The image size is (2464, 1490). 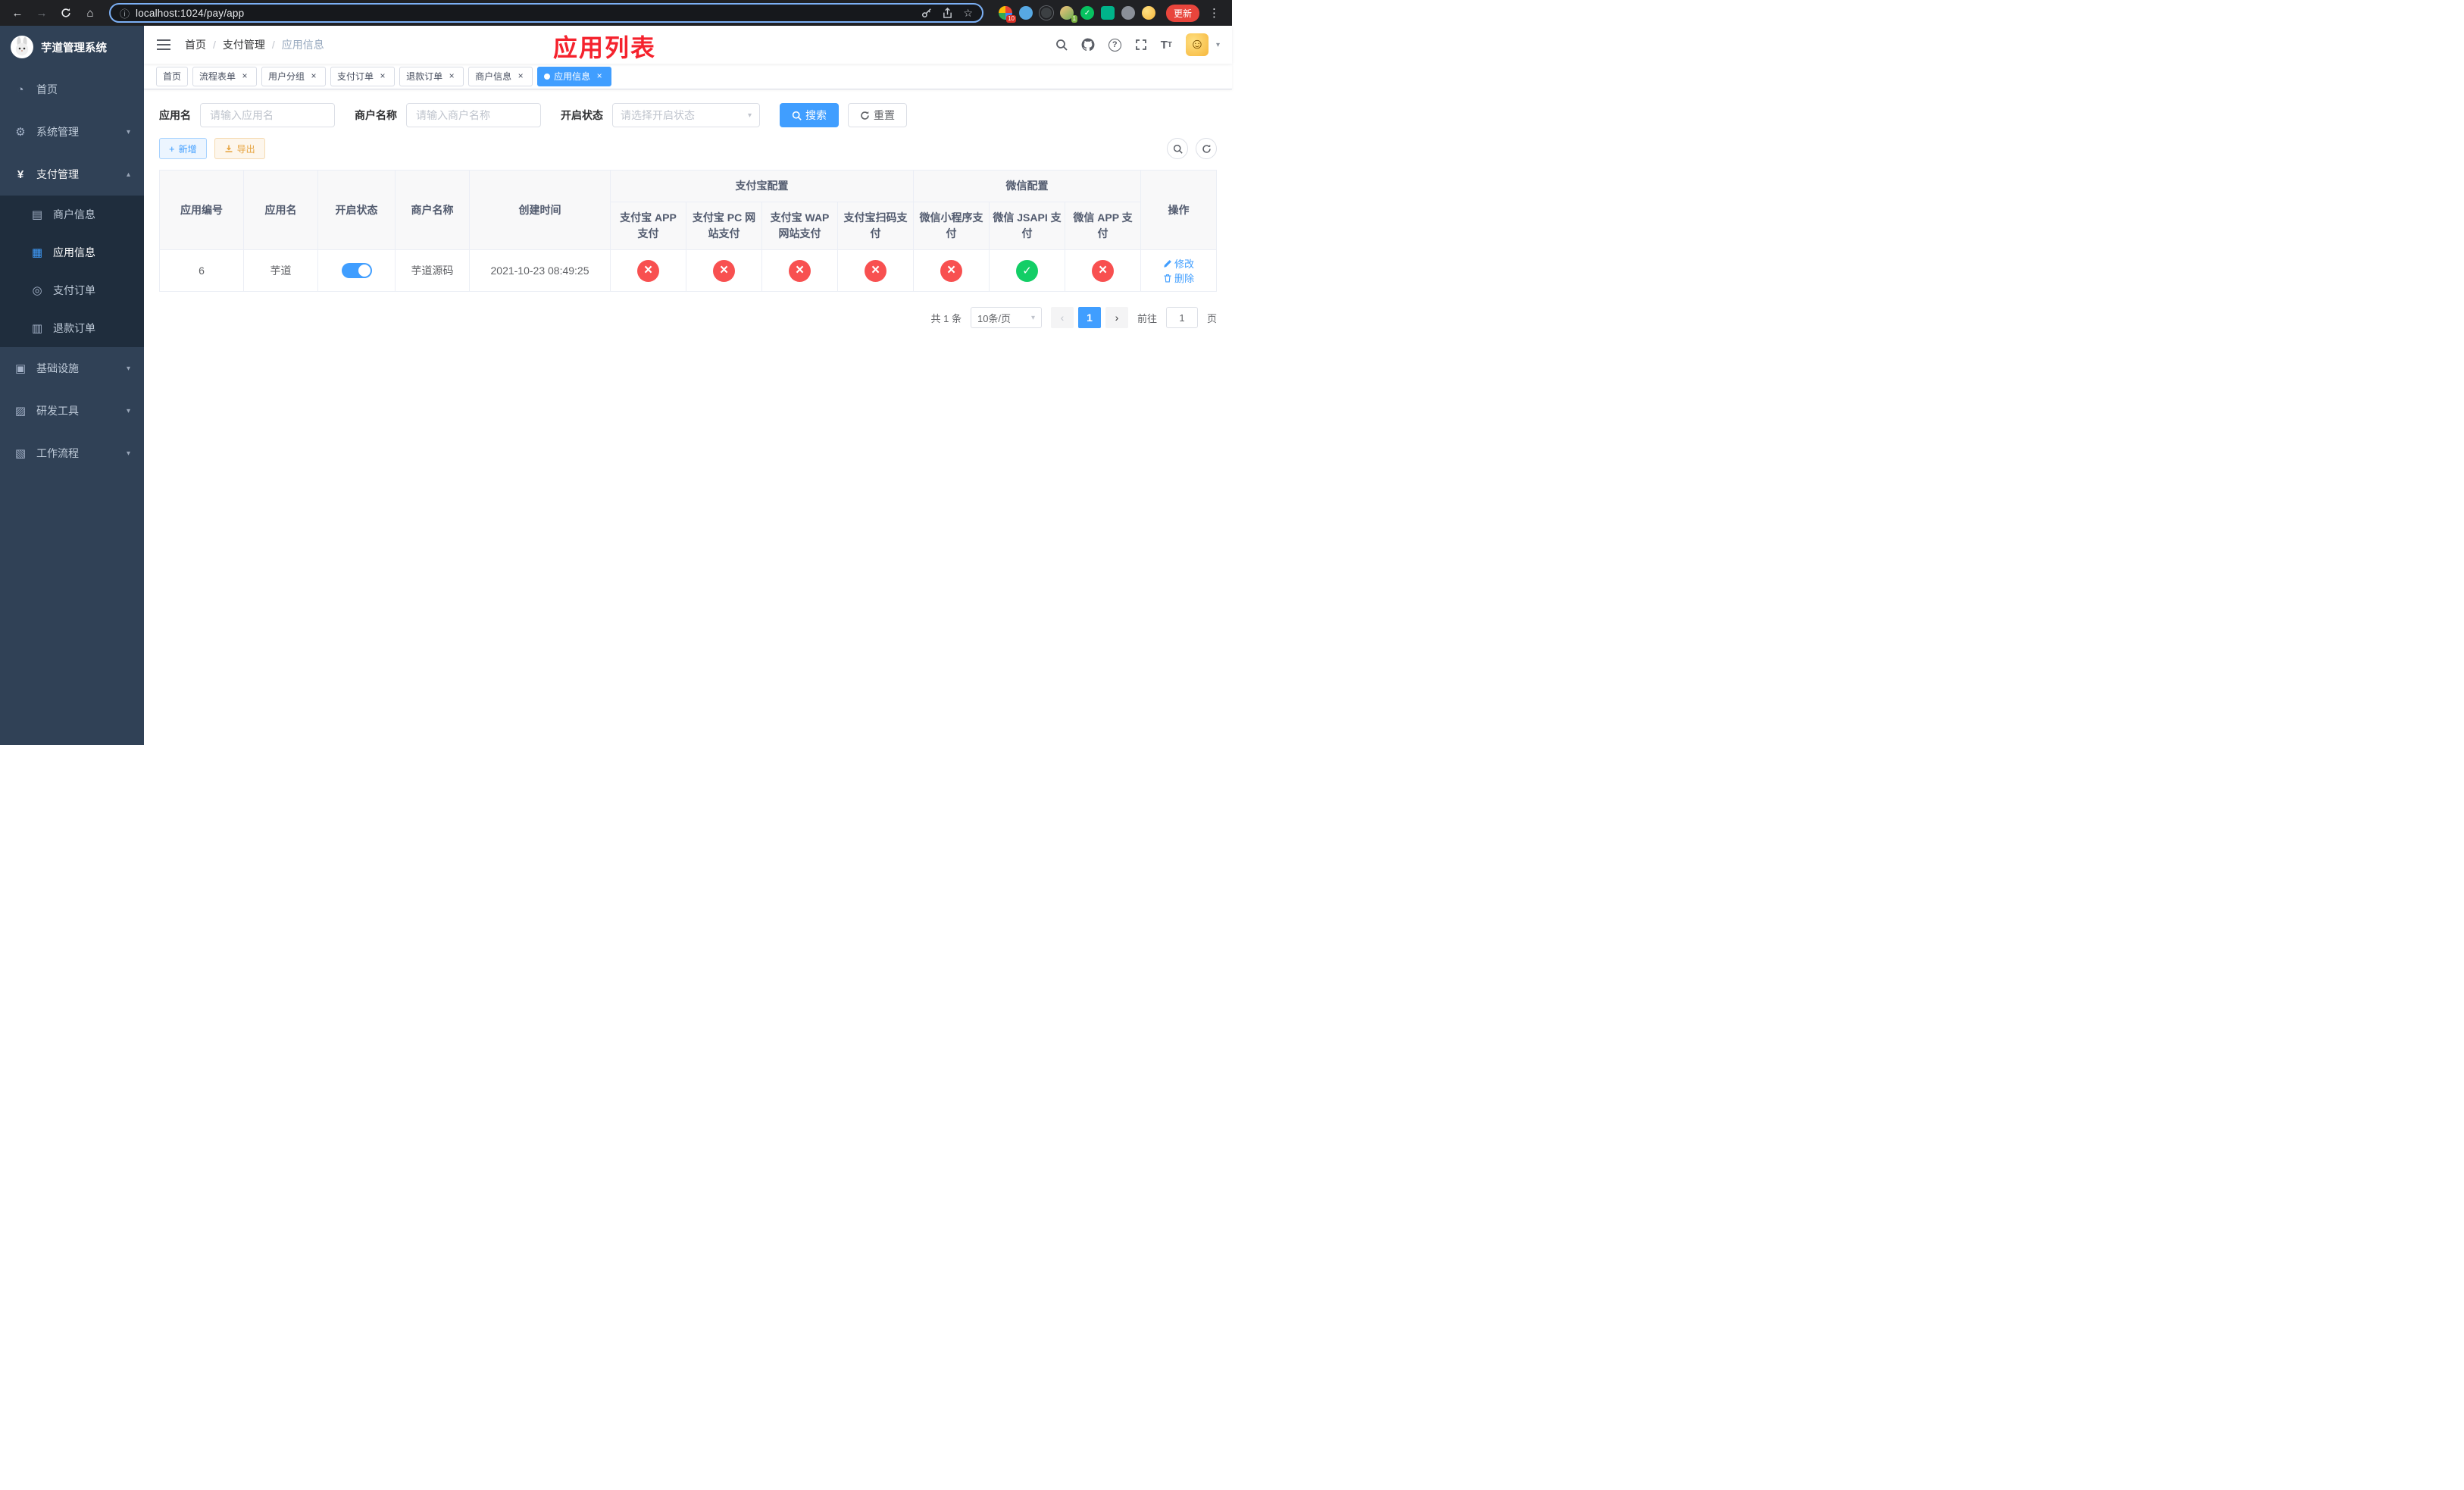 What do you see at coordinates (1148, 13) in the screenshot?
I see `extension-icon-emoji` at bounding box center [1148, 13].